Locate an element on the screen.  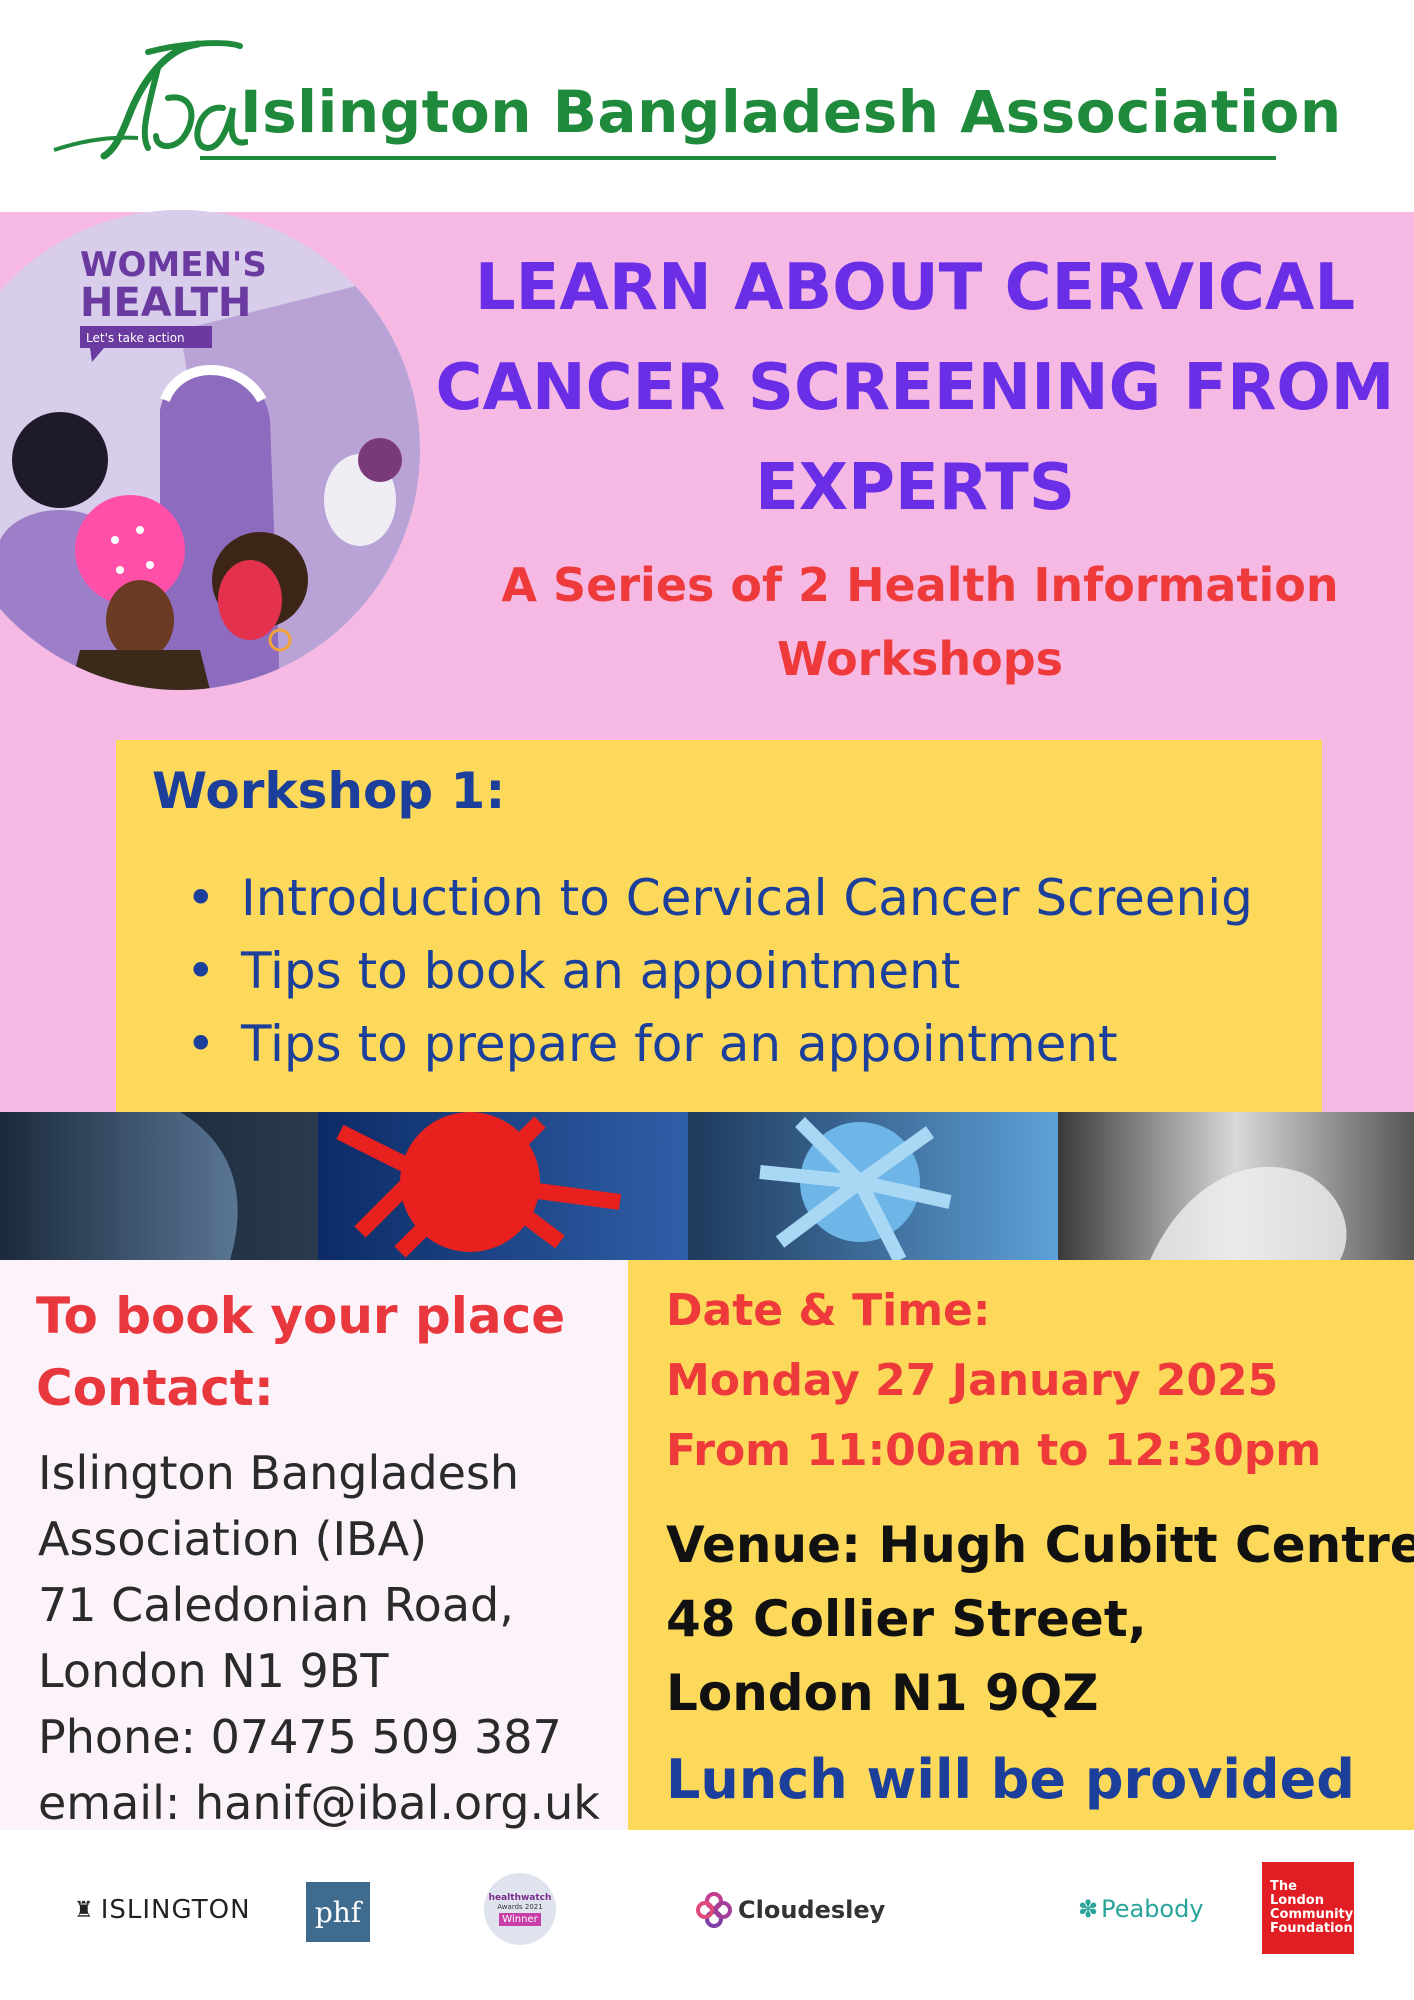
phf-logo: phf is located at coordinates (338, 1912).